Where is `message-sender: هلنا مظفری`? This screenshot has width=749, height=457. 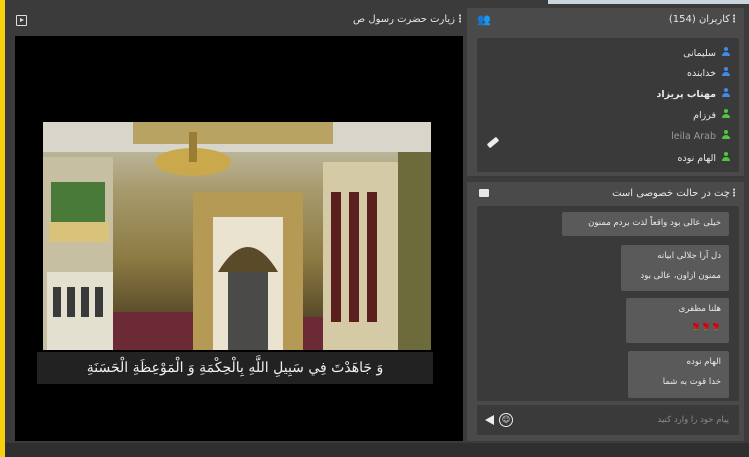 message-sender: هلنا مظفری is located at coordinates (699, 309).